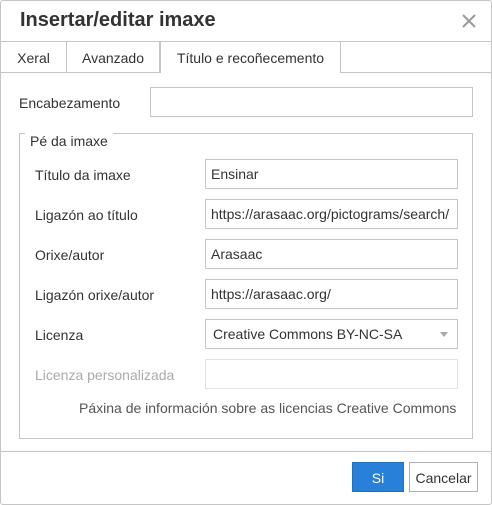 This screenshot has height=505, width=492. What do you see at coordinates (331, 254) in the screenshot?
I see `origin-input: Arasaac` at bounding box center [331, 254].